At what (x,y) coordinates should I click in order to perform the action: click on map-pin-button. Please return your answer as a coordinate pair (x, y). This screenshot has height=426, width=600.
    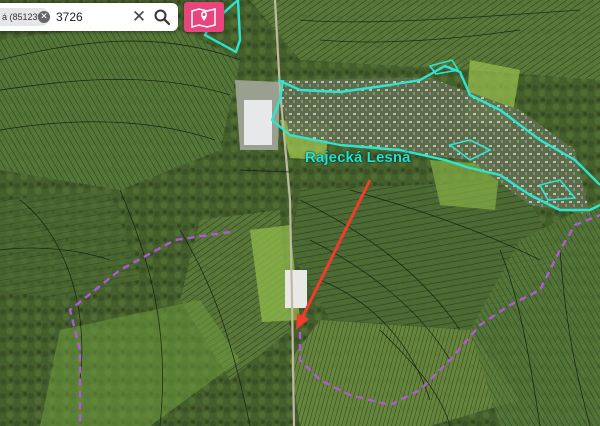
    Looking at the image, I should click on (204, 17).